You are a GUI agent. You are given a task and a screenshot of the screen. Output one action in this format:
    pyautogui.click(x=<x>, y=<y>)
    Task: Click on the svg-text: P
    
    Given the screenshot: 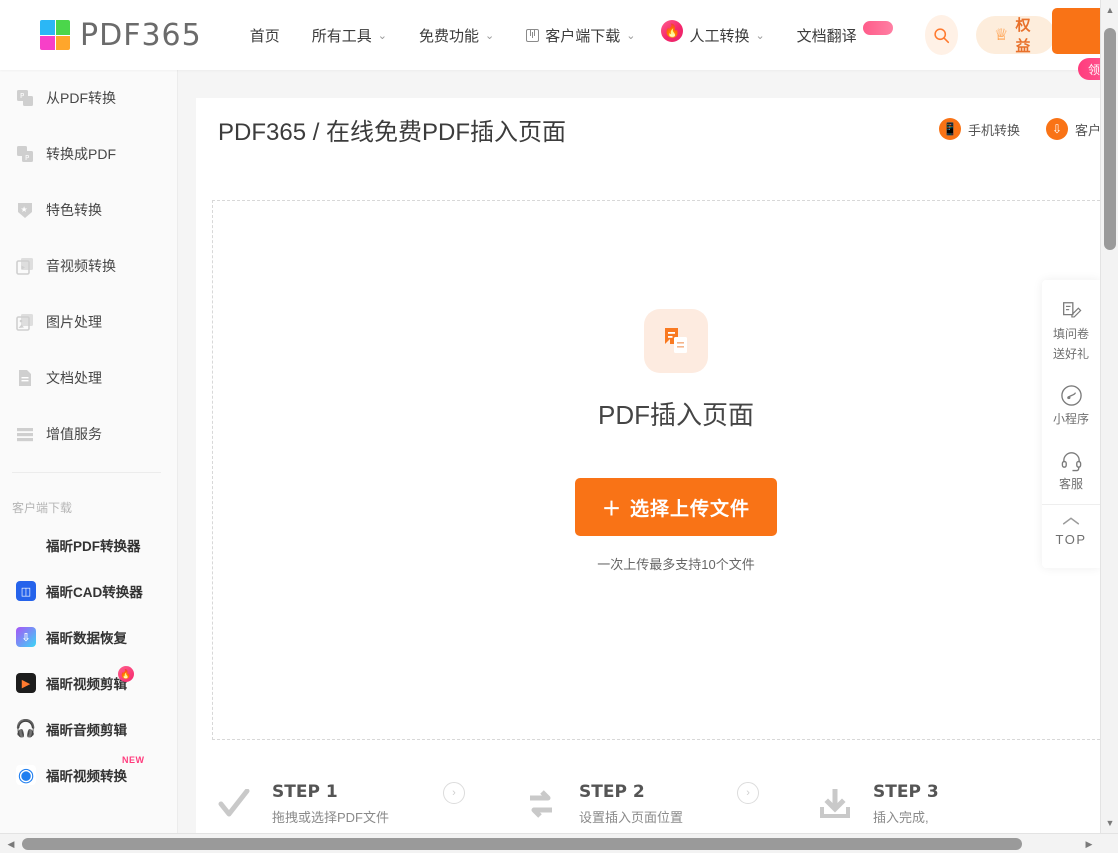 What is the action you would take?
    pyautogui.click(x=27, y=158)
    